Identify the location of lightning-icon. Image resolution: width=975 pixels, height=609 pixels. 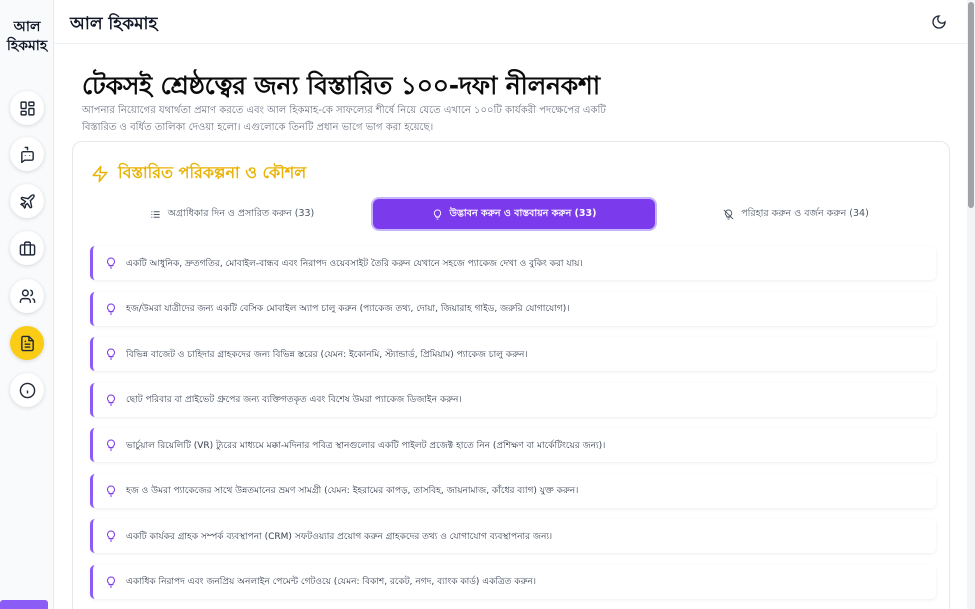
(100, 173).